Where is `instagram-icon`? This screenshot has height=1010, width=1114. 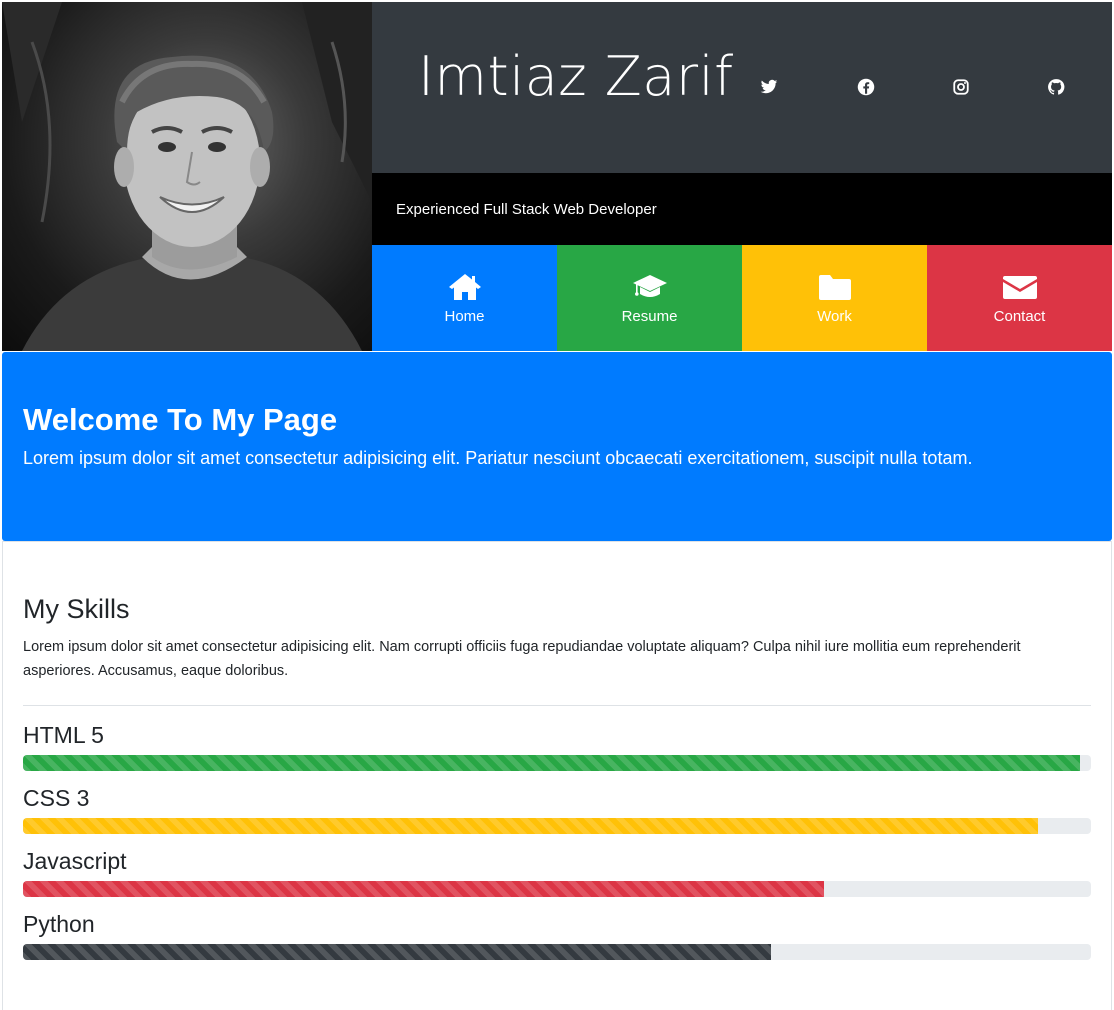
instagram-icon is located at coordinates (962, 88).